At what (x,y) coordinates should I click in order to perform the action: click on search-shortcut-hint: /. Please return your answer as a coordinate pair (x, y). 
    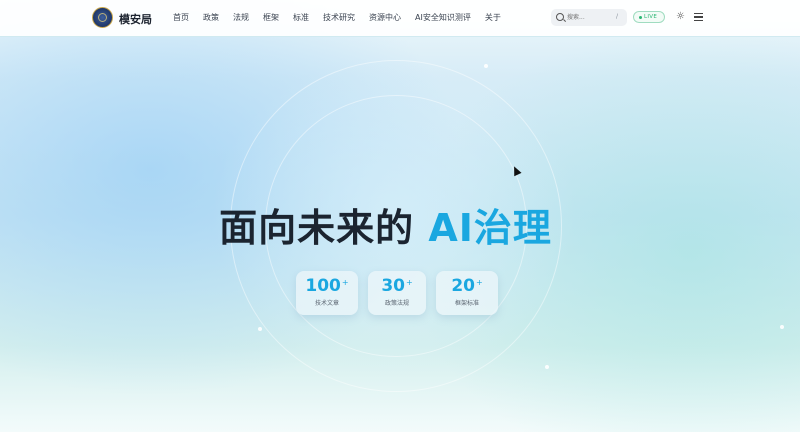
    Looking at the image, I should click on (616, 16).